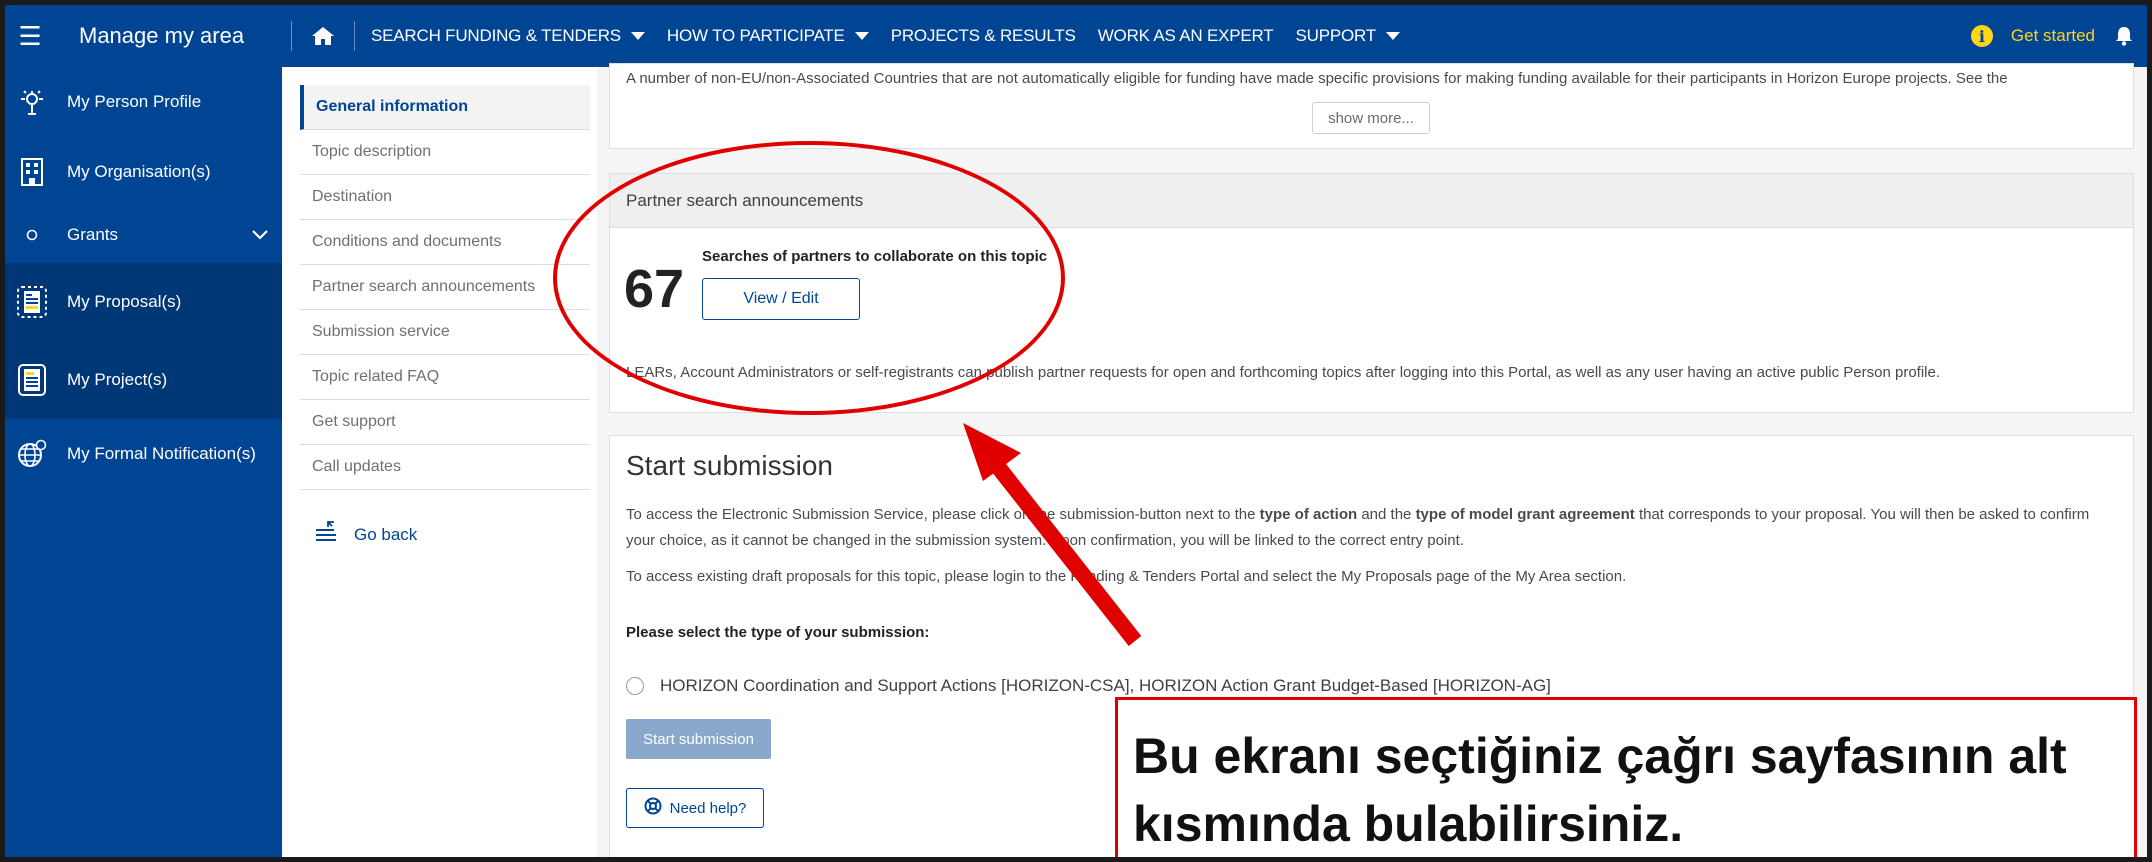 The width and height of the screenshot is (2152, 862). I want to click on sidebar-item-label: My Project(s), so click(117, 379).